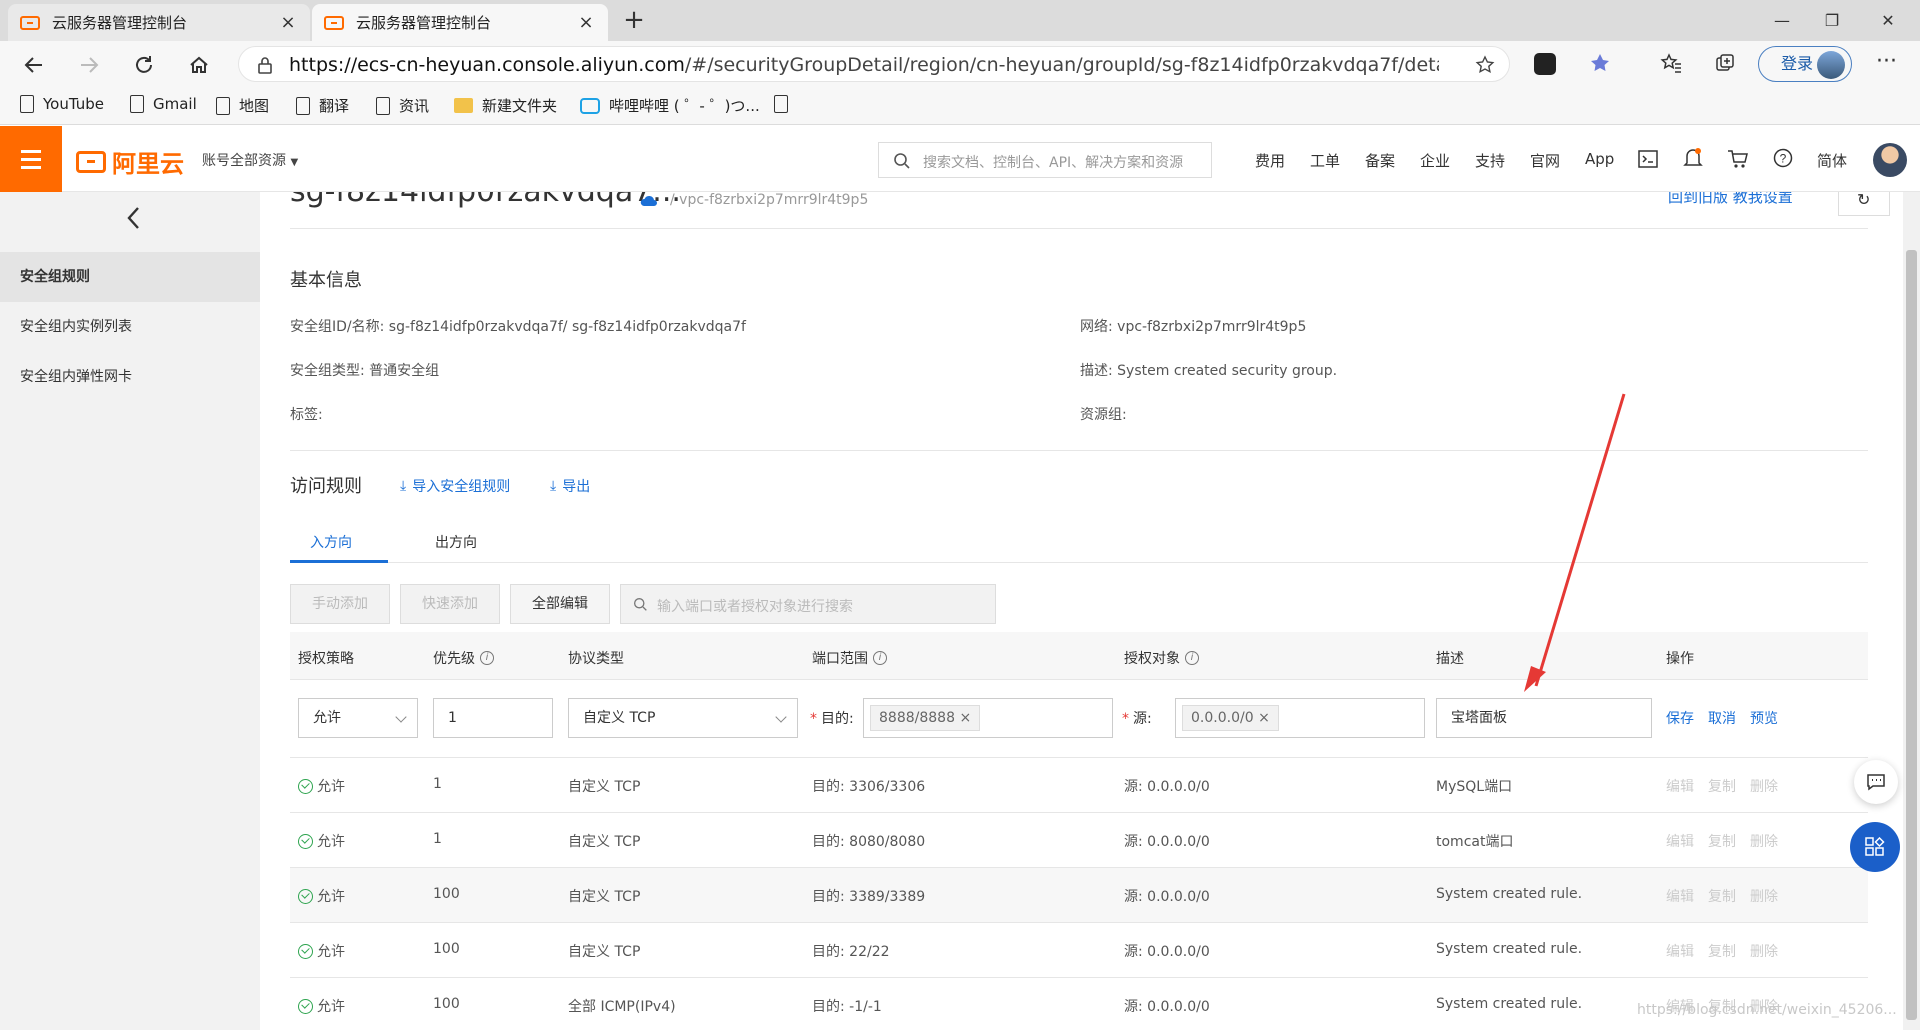 This screenshot has width=1920, height=1030. What do you see at coordinates (89, 65) in the screenshot?
I see `forward-icon` at bounding box center [89, 65].